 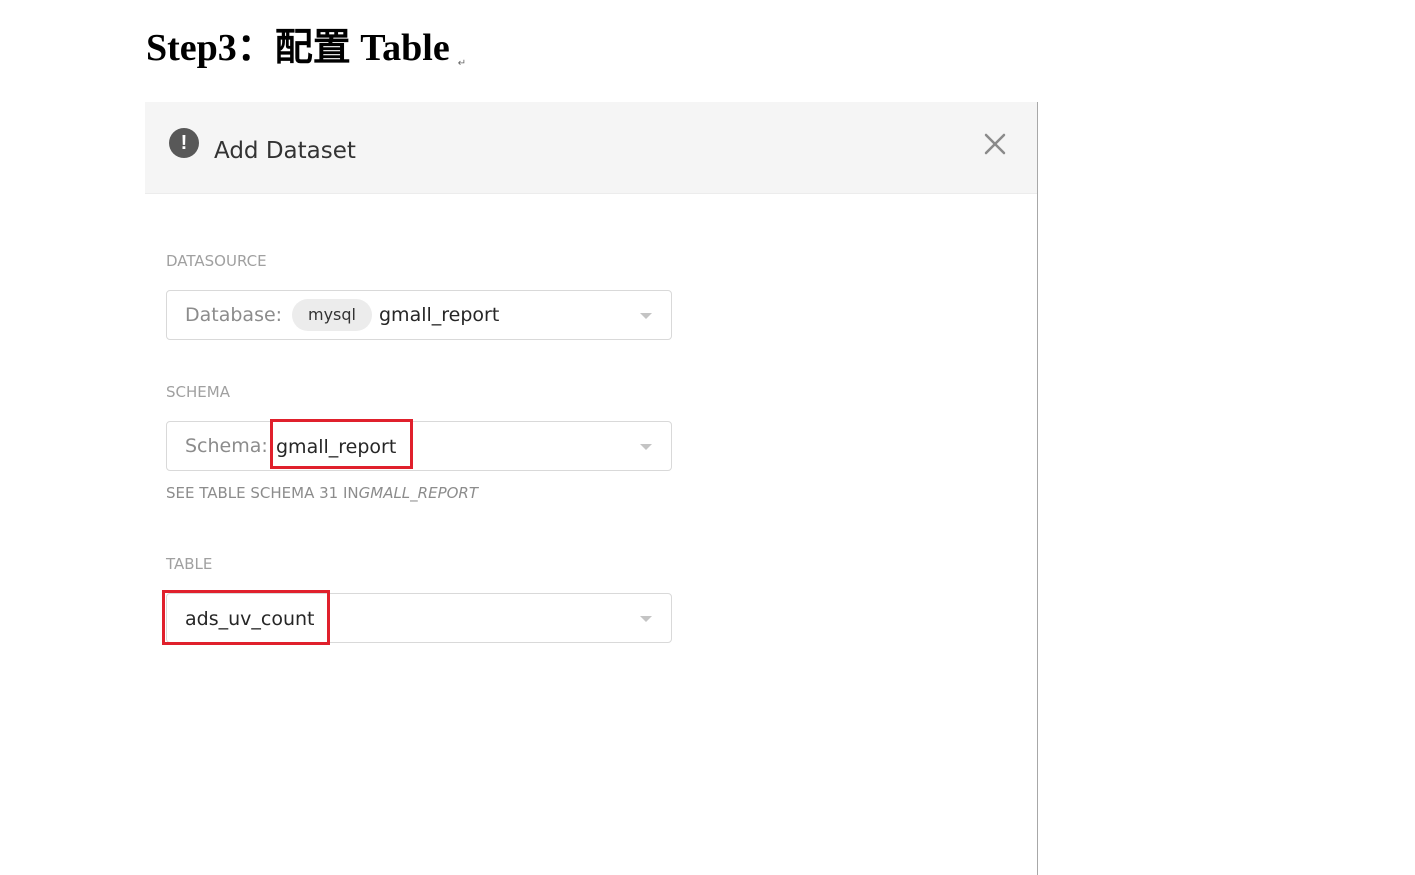 I want to click on modal-title: Add Dataset, so click(x=285, y=151).